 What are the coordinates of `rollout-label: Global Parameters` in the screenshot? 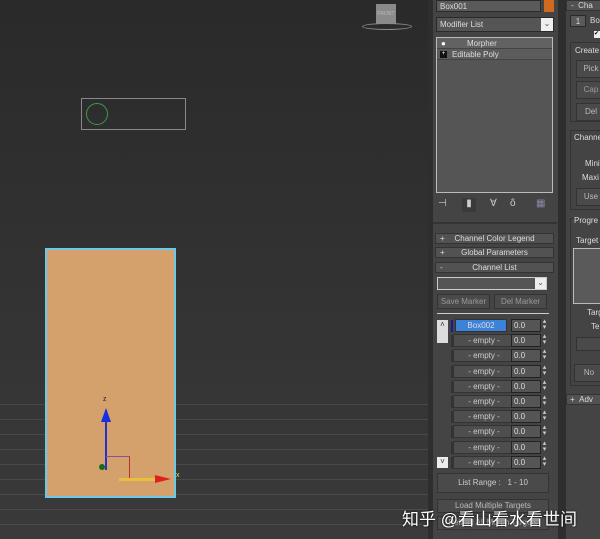 It's located at (494, 252).